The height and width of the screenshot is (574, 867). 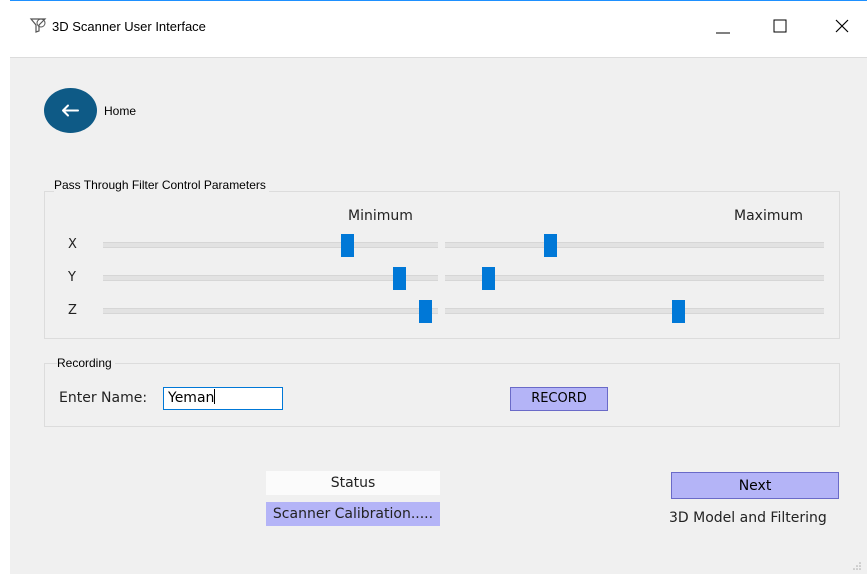 I want to click on arrow-left-icon, so click(x=70, y=110).